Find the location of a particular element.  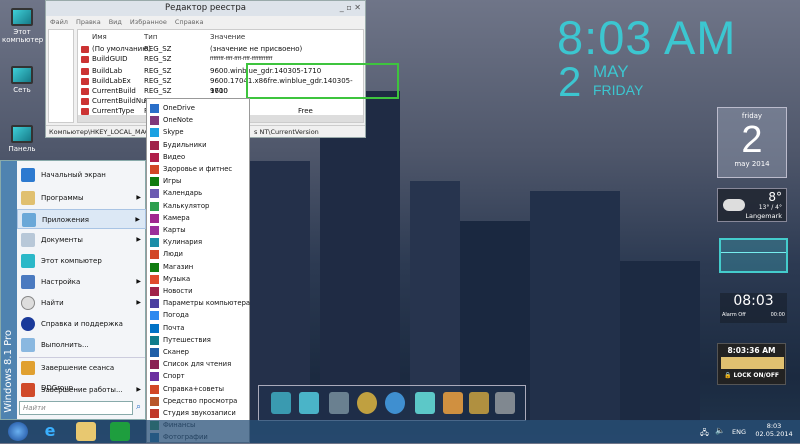

store-icon is located at coordinates (120, 431).